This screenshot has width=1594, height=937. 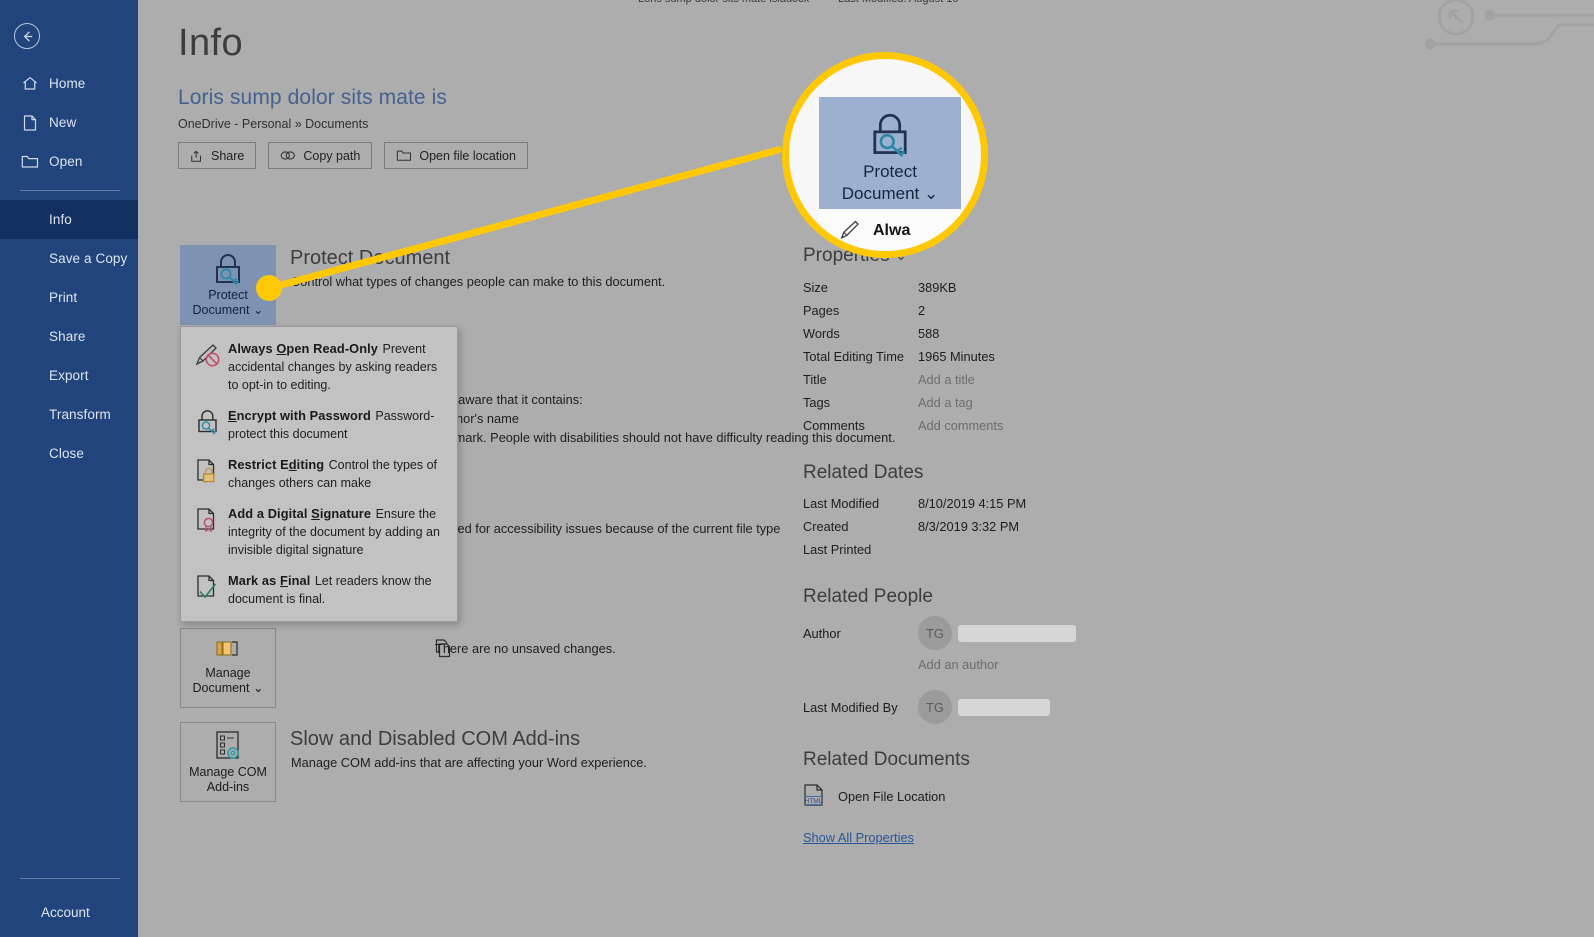 What do you see at coordinates (211, 474) in the screenshot?
I see `document-lock-icon` at bounding box center [211, 474].